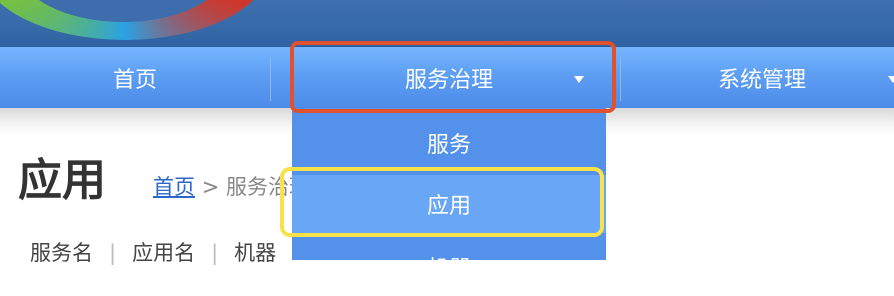 This screenshot has width=894, height=296. I want to click on nav-item-home: 首页, so click(135, 78).